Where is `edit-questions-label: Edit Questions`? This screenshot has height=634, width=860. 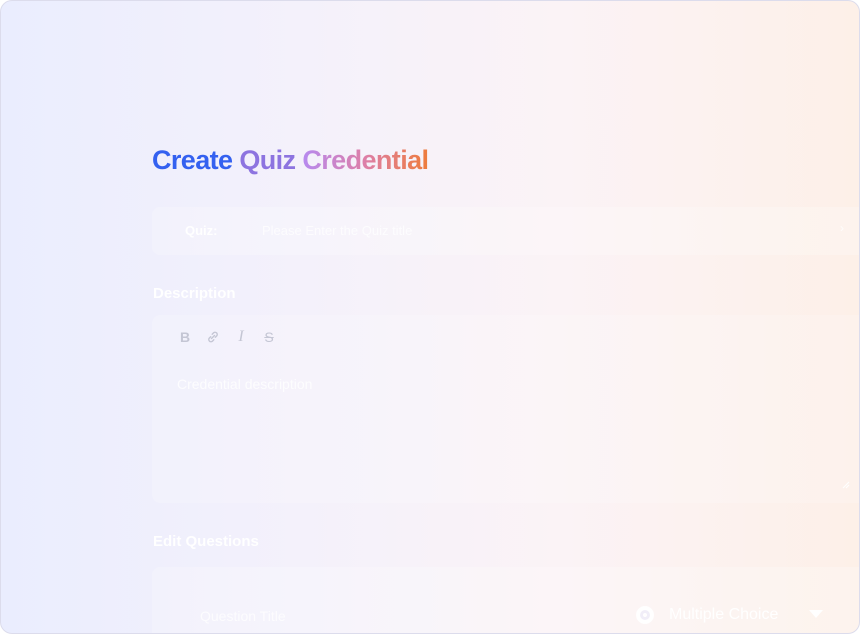
edit-questions-label: Edit Questions is located at coordinates (206, 541).